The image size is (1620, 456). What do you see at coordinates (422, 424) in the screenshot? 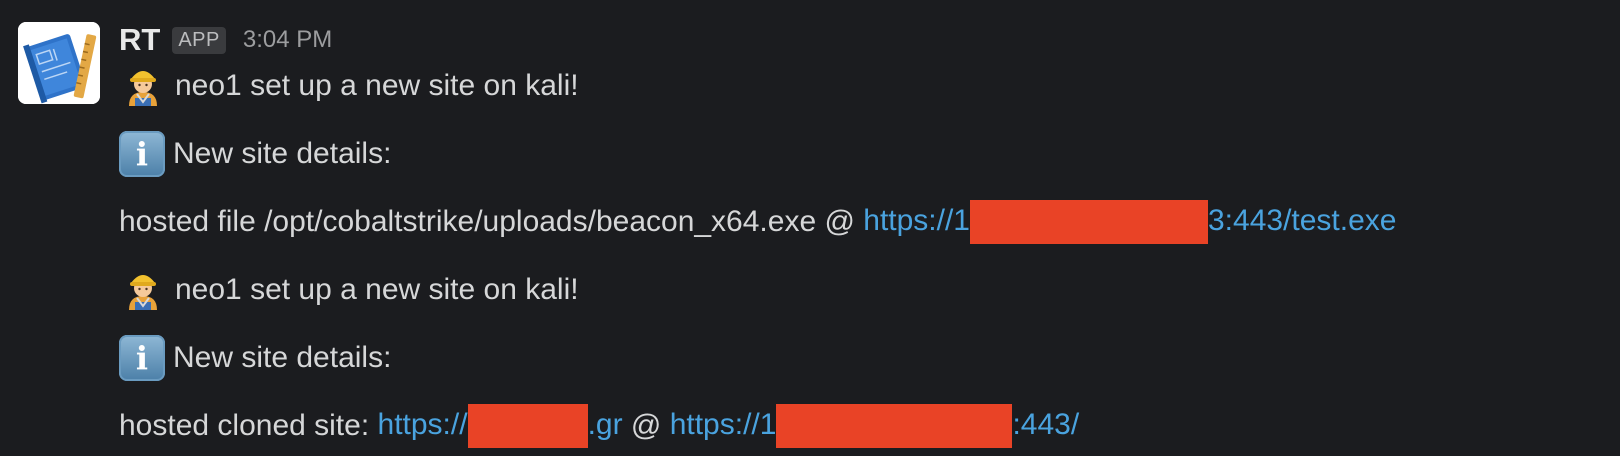
I see `link-start: https://` at bounding box center [422, 424].